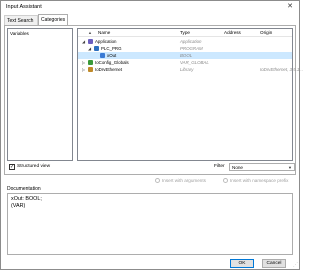 The image size is (320, 270). What do you see at coordinates (24, 189) in the screenshot?
I see `documentation-label: Documentation` at bounding box center [24, 189].